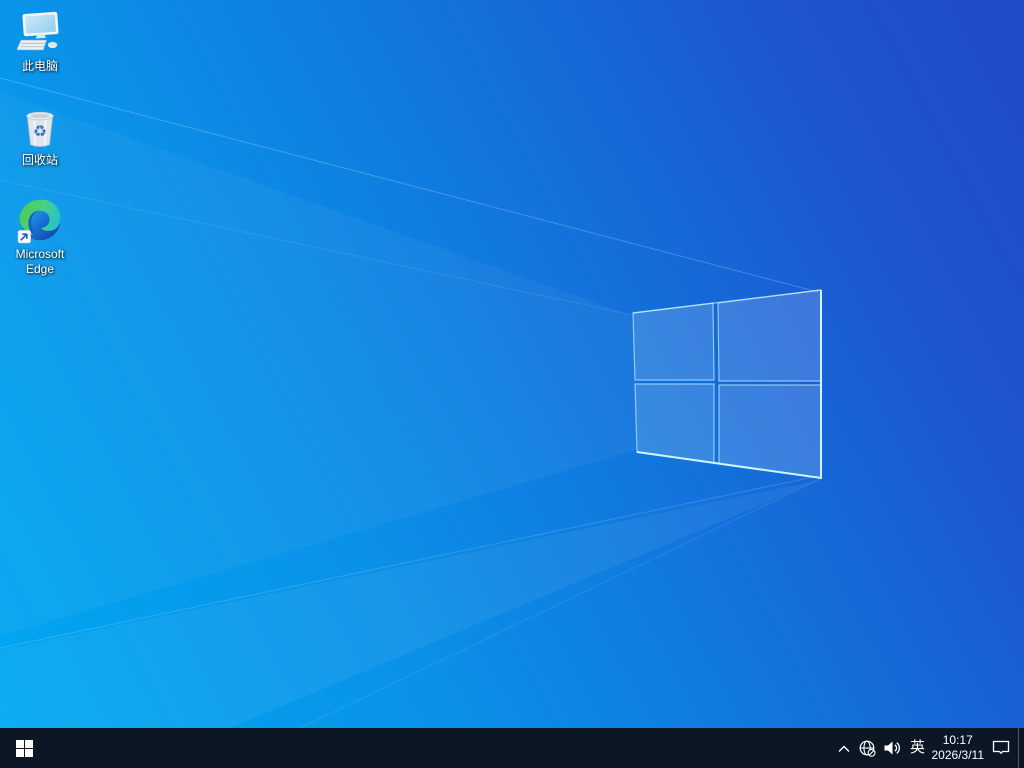  I want to click on action-center-button, so click(1001, 748).